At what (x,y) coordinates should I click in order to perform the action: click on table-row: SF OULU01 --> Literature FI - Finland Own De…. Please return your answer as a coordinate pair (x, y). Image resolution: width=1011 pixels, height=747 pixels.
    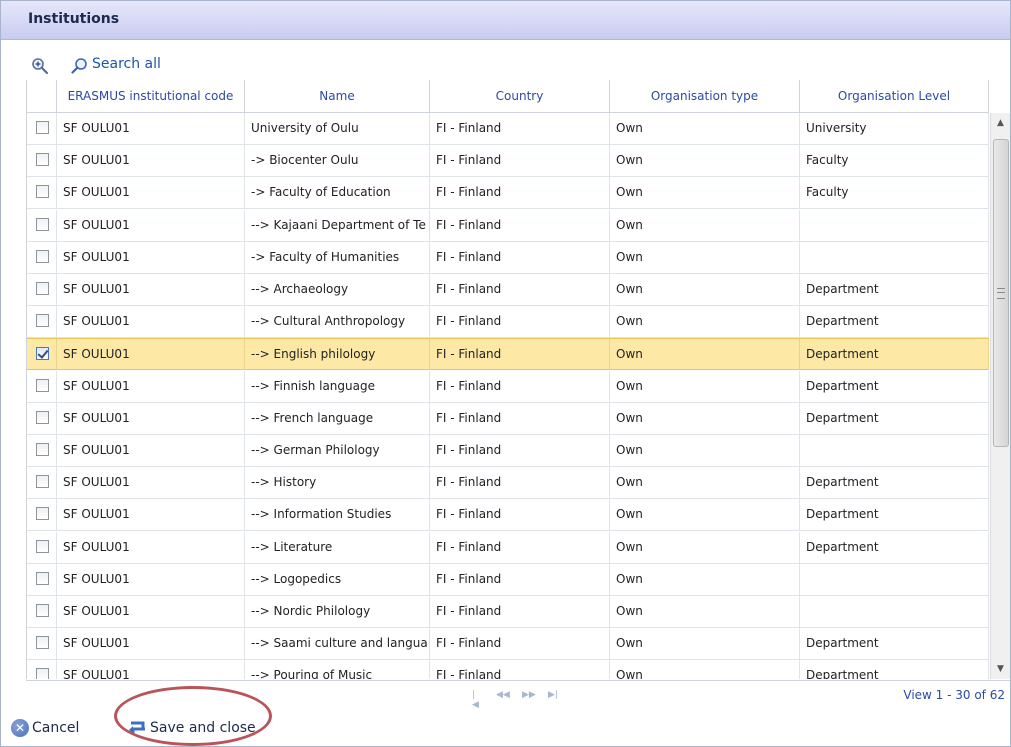
    Looking at the image, I should click on (508, 548).